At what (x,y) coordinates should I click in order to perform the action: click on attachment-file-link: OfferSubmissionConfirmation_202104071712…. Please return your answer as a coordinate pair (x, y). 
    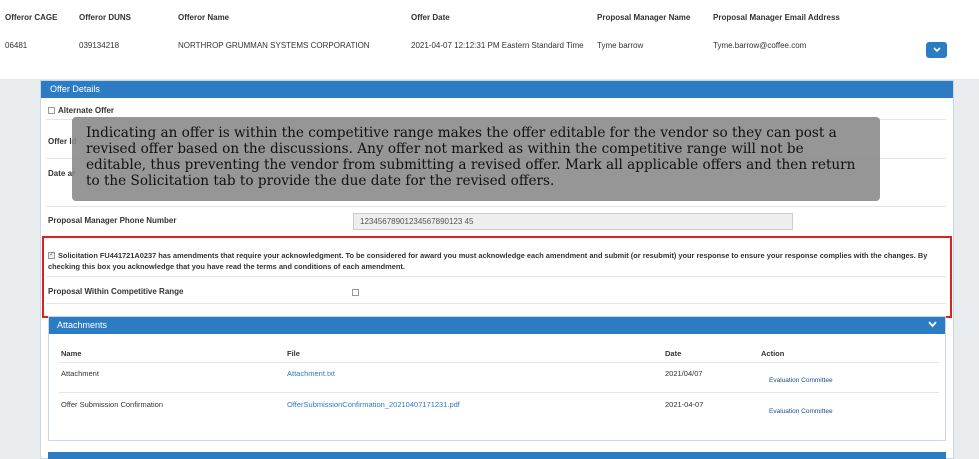
    Looking at the image, I should click on (373, 404).